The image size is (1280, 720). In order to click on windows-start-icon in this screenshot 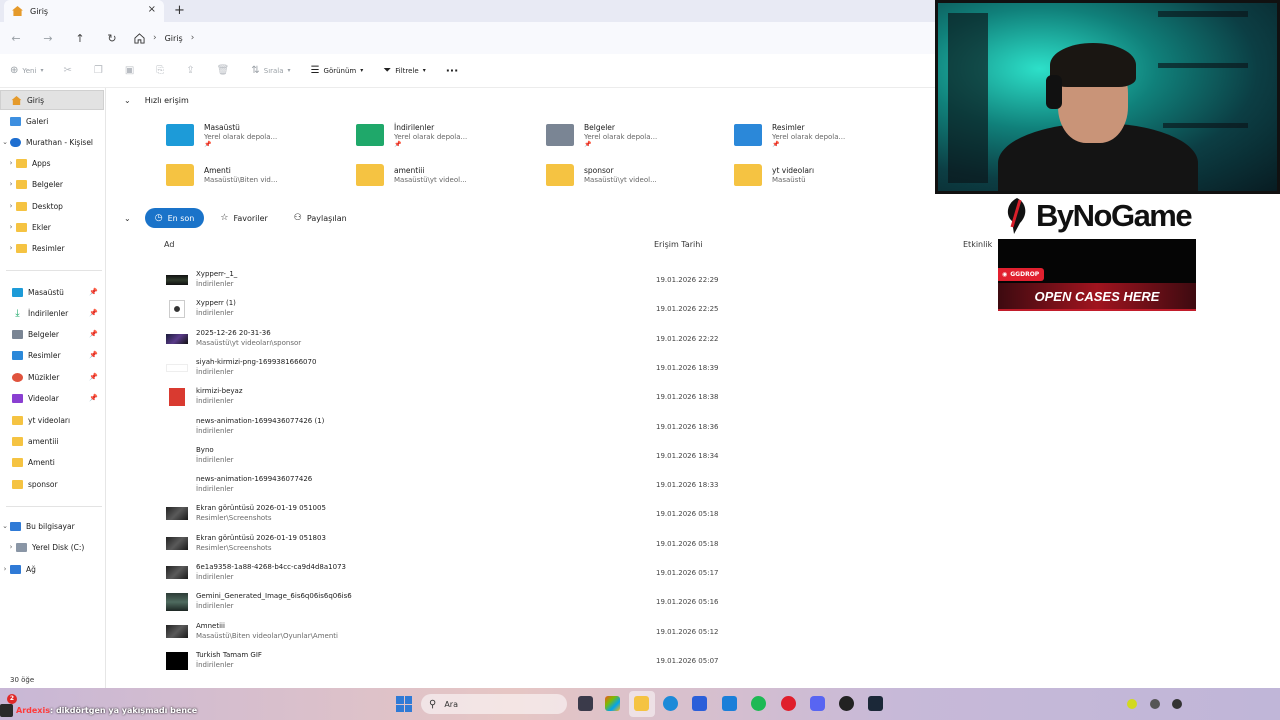, I will do `click(404, 704)`.